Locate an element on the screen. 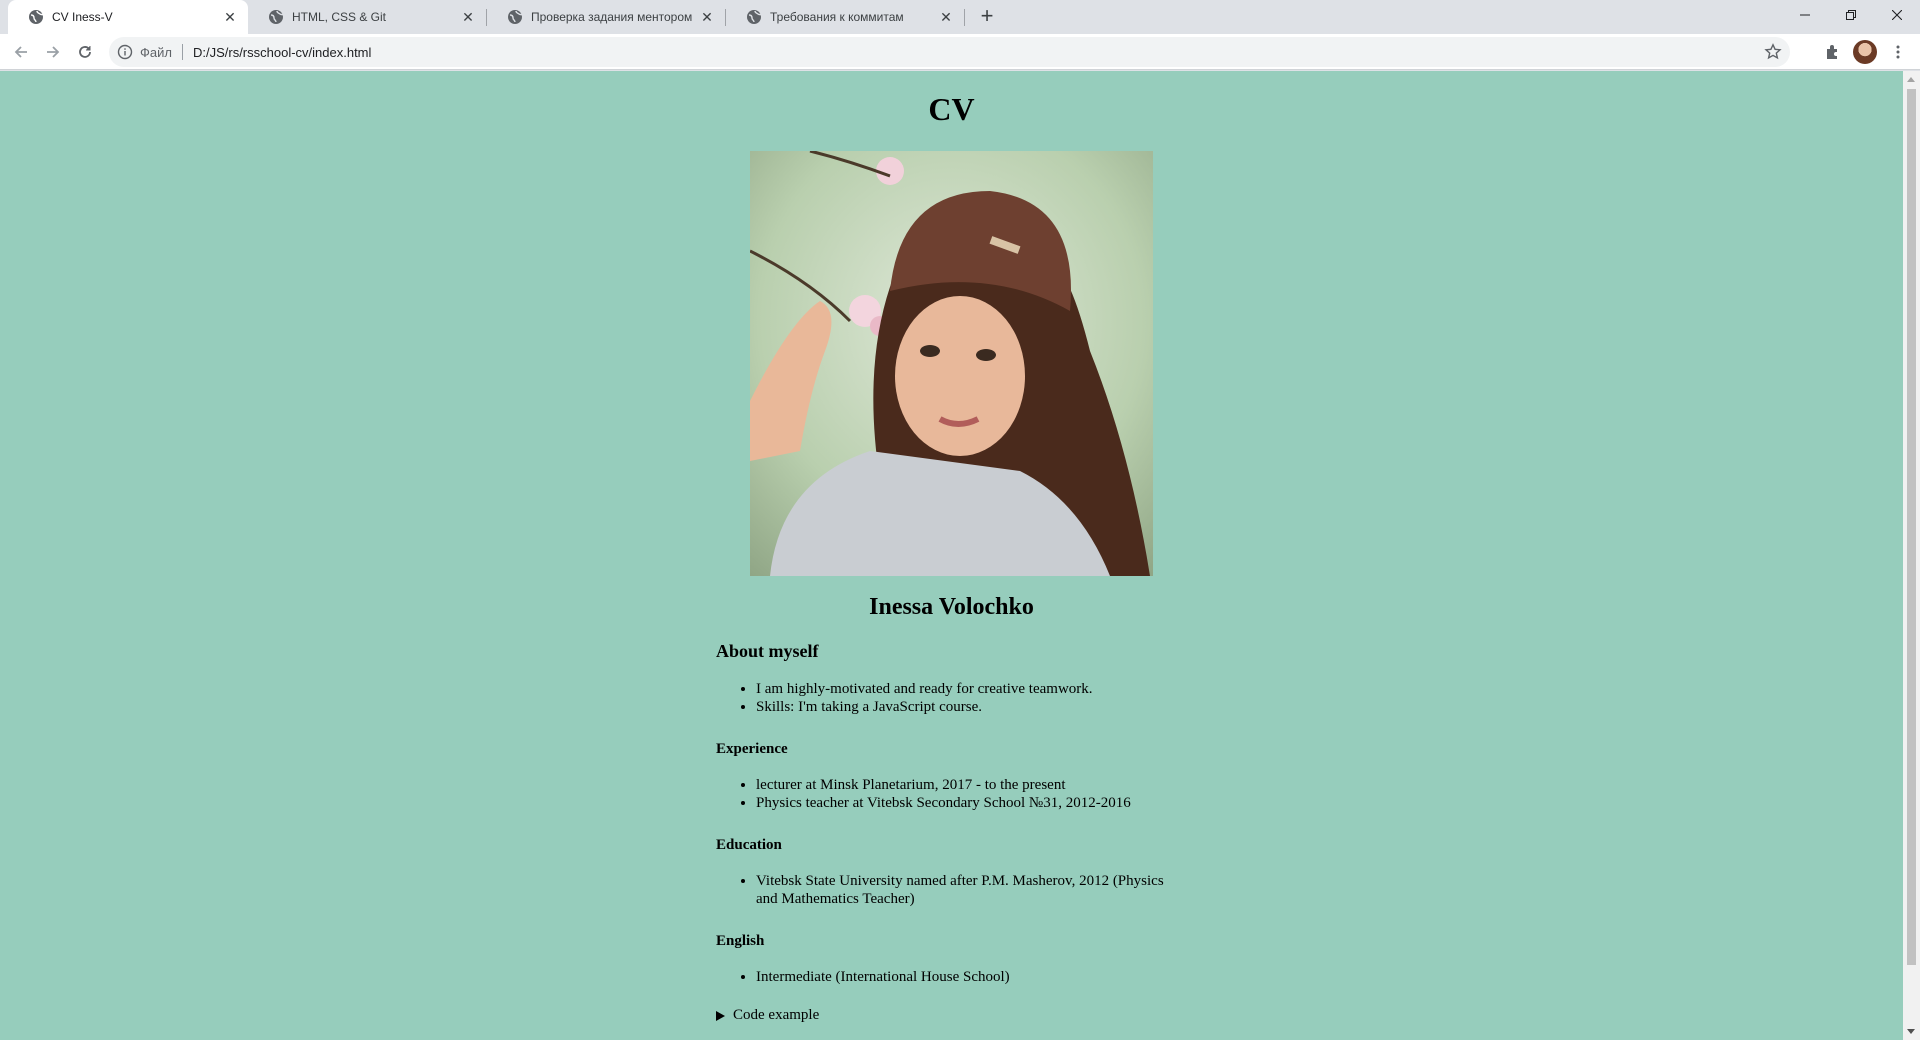  minimize-icon is located at coordinates (1805, 15).